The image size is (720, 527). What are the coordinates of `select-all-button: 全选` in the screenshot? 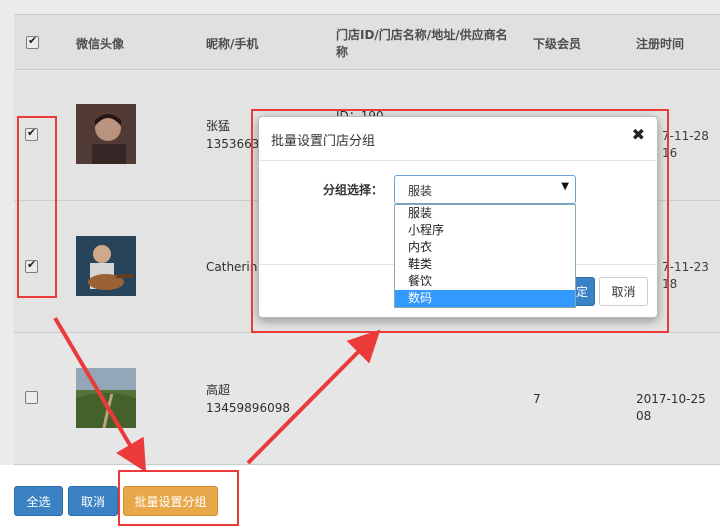 It's located at (38, 501).